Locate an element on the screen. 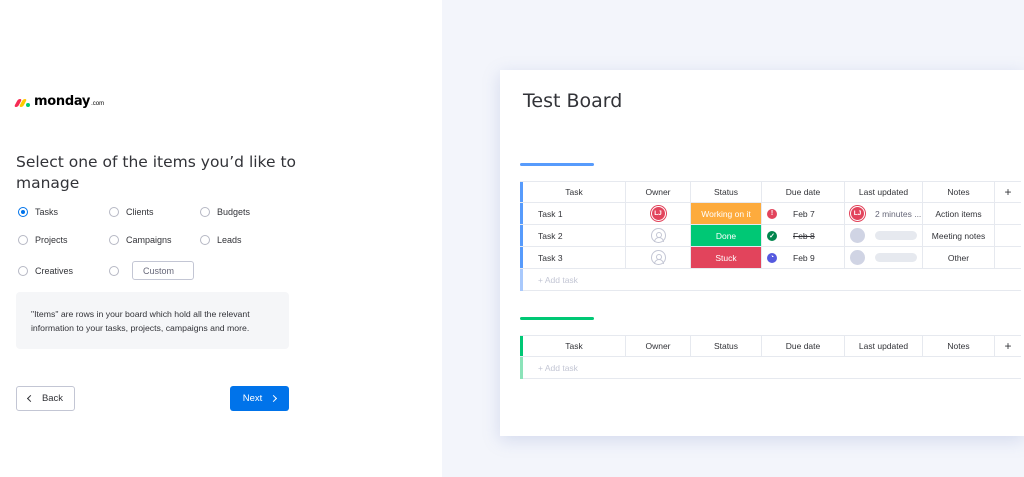  alert-icon: ! is located at coordinates (772, 213).